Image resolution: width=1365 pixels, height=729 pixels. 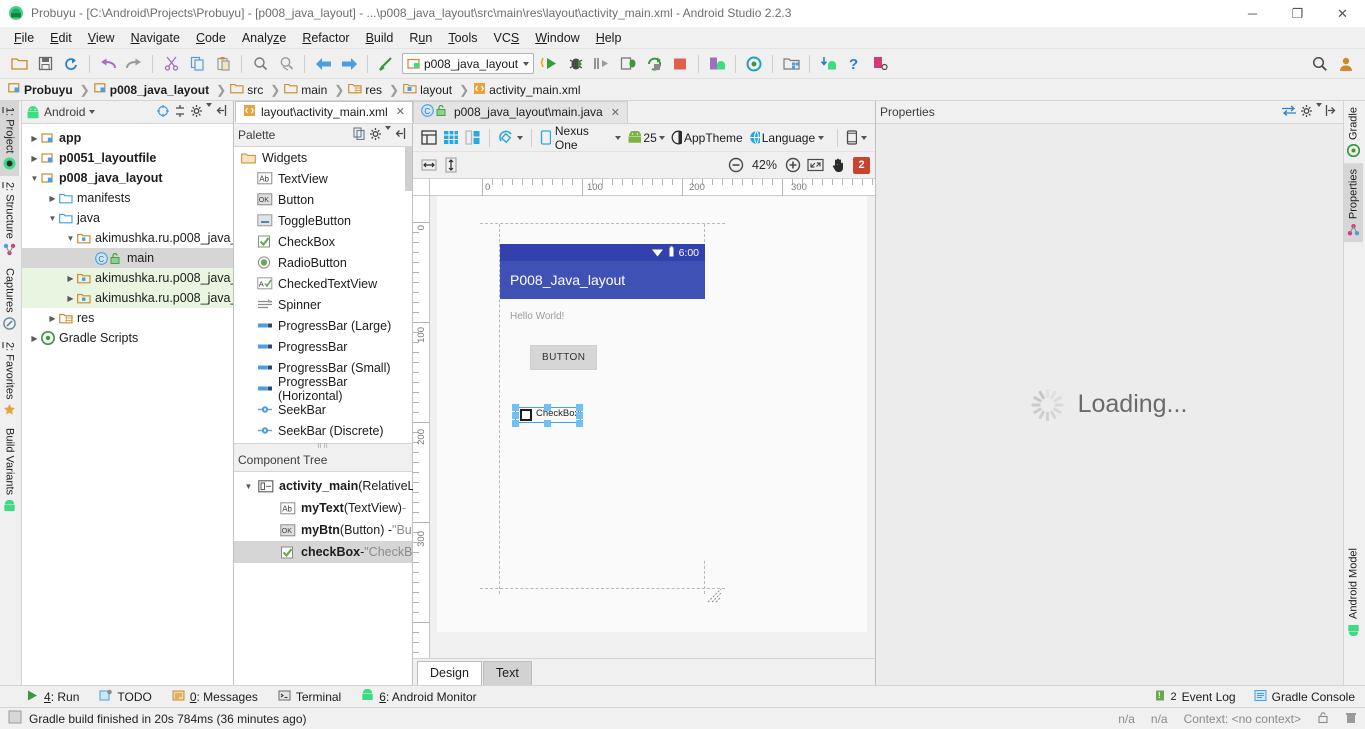 What do you see at coordinates (127, 138) in the screenshot?
I see `project-tree-node: ▶ app` at bounding box center [127, 138].